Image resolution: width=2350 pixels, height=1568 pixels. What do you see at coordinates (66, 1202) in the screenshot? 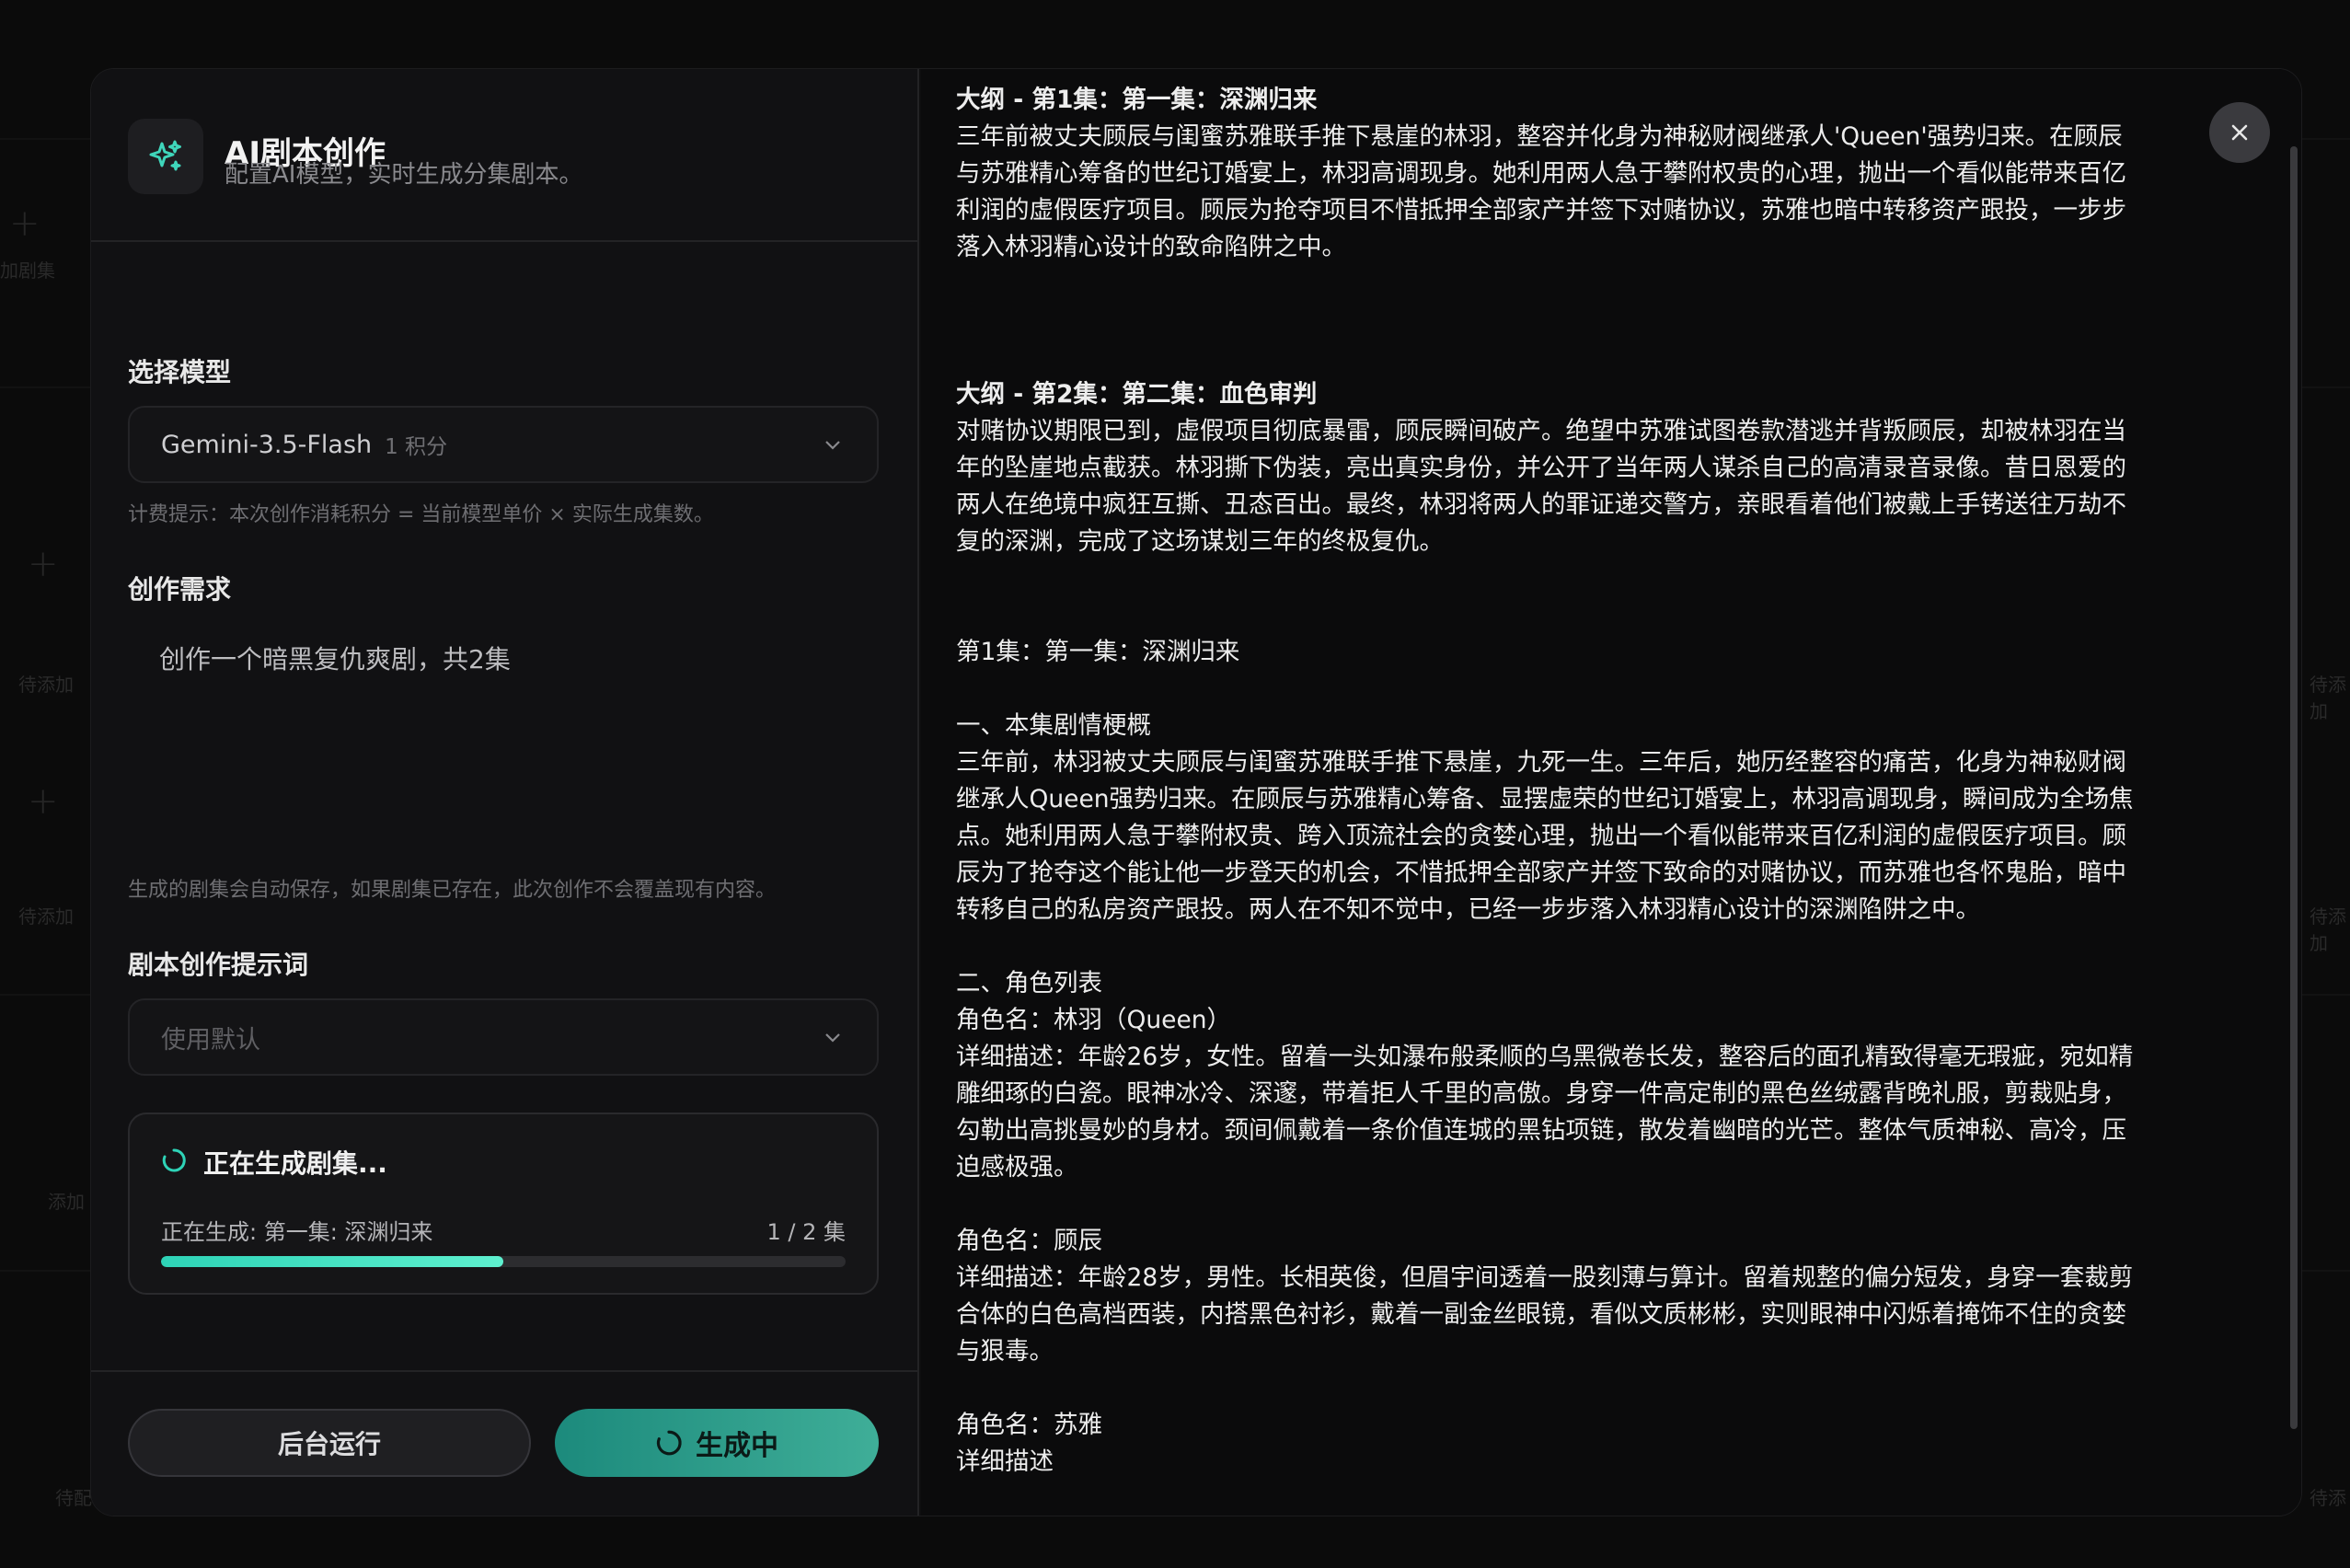
I see `bg-label: 添加` at bounding box center [66, 1202].